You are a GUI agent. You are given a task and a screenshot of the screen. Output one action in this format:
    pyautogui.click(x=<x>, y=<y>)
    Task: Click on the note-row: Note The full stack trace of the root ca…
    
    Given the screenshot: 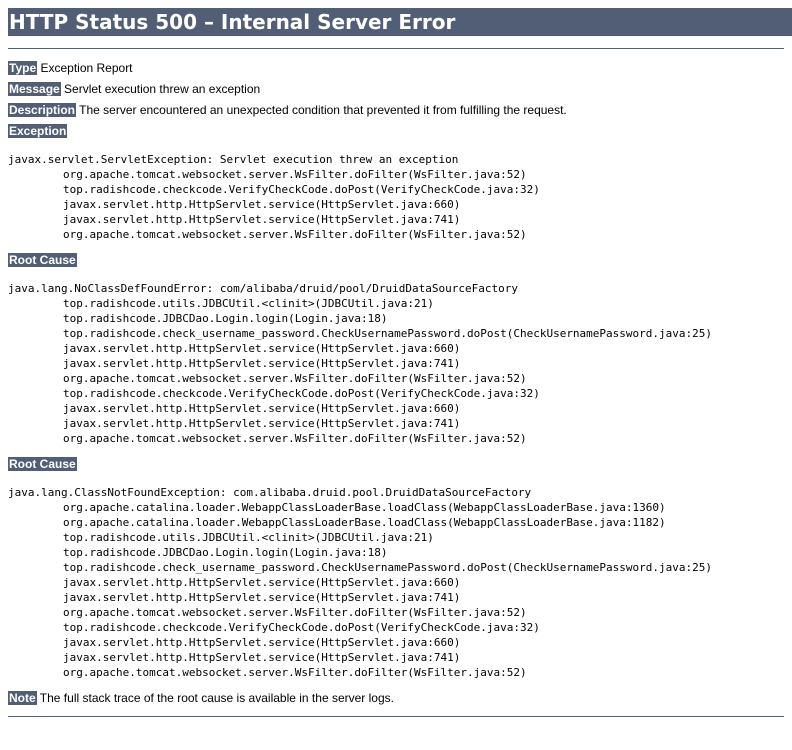 What is the action you would take?
    pyautogui.click(x=396, y=698)
    